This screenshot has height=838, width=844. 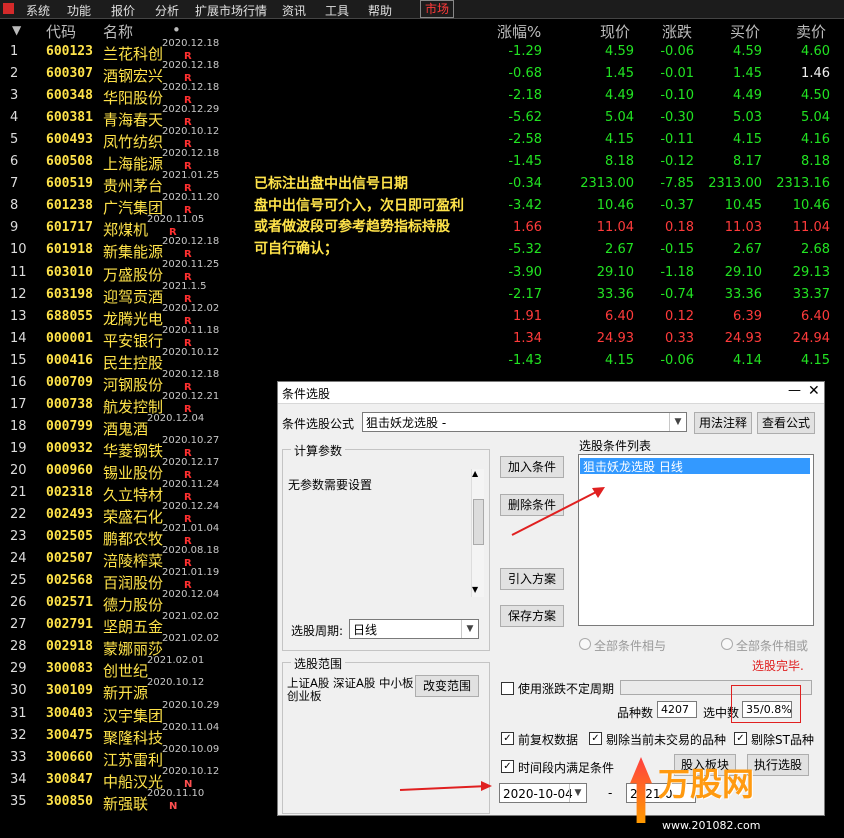 I want to click on annotation-arrows, so click(x=502, y=639).